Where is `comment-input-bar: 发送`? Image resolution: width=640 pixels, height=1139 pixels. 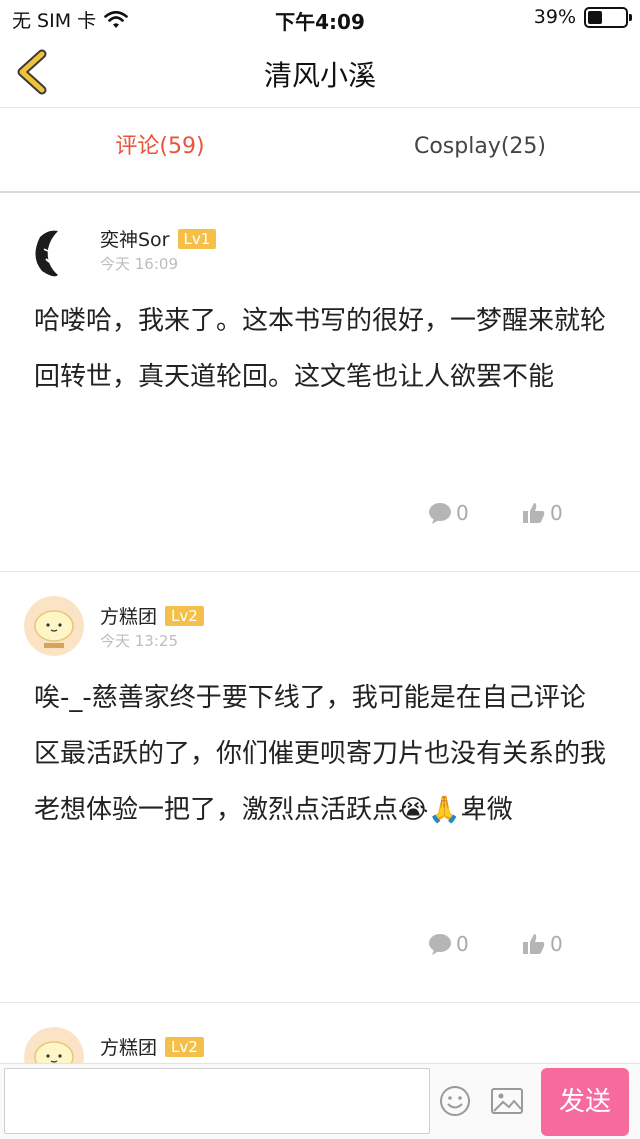 comment-input-bar: 发送 is located at coordinates (320, 1101).